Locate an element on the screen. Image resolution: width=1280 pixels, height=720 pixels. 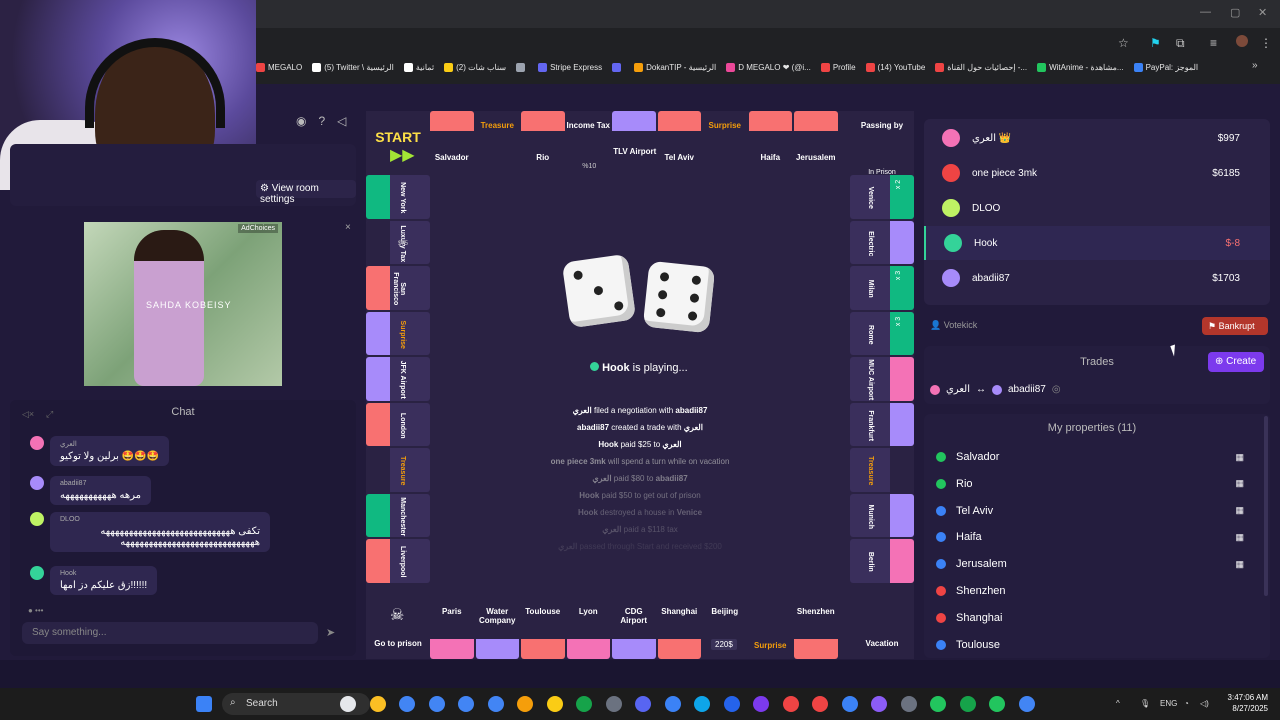
maximize-icon: ▢ is located at coordinates (1235, 12).